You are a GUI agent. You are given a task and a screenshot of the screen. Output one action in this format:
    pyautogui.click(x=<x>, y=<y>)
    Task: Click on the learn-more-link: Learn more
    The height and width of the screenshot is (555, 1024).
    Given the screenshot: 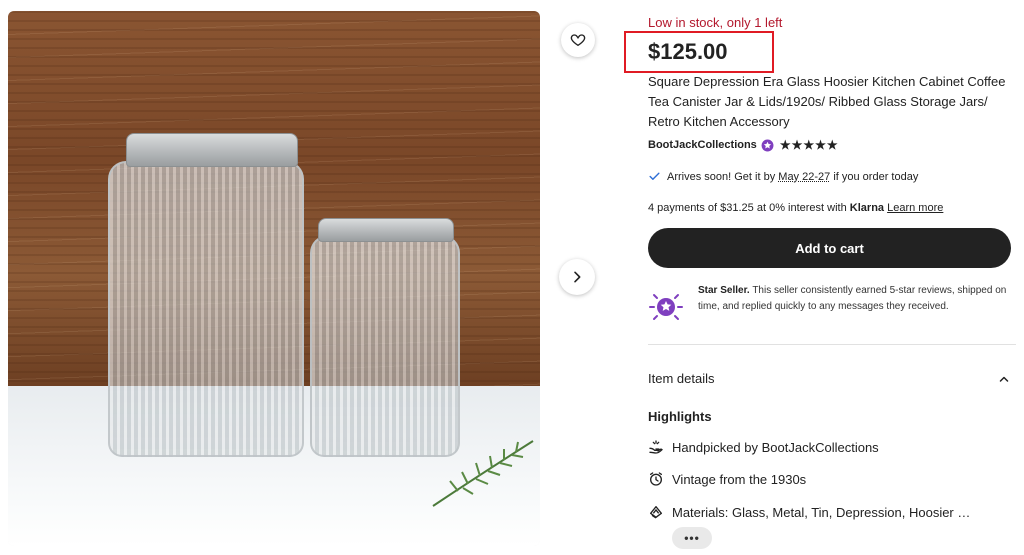 What is the action you would take?
    pyautogui.click(x=915, y=208)
    